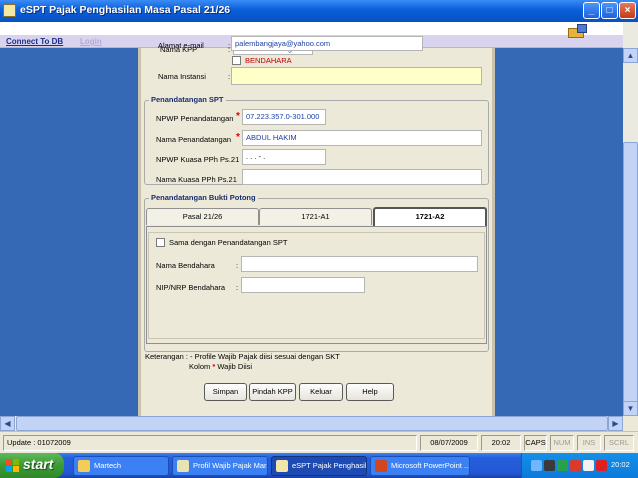  What do you see at coordinates (121, 466) in the screenshot?
I see `task-martech: Martech` at bounding box center [121, 466].